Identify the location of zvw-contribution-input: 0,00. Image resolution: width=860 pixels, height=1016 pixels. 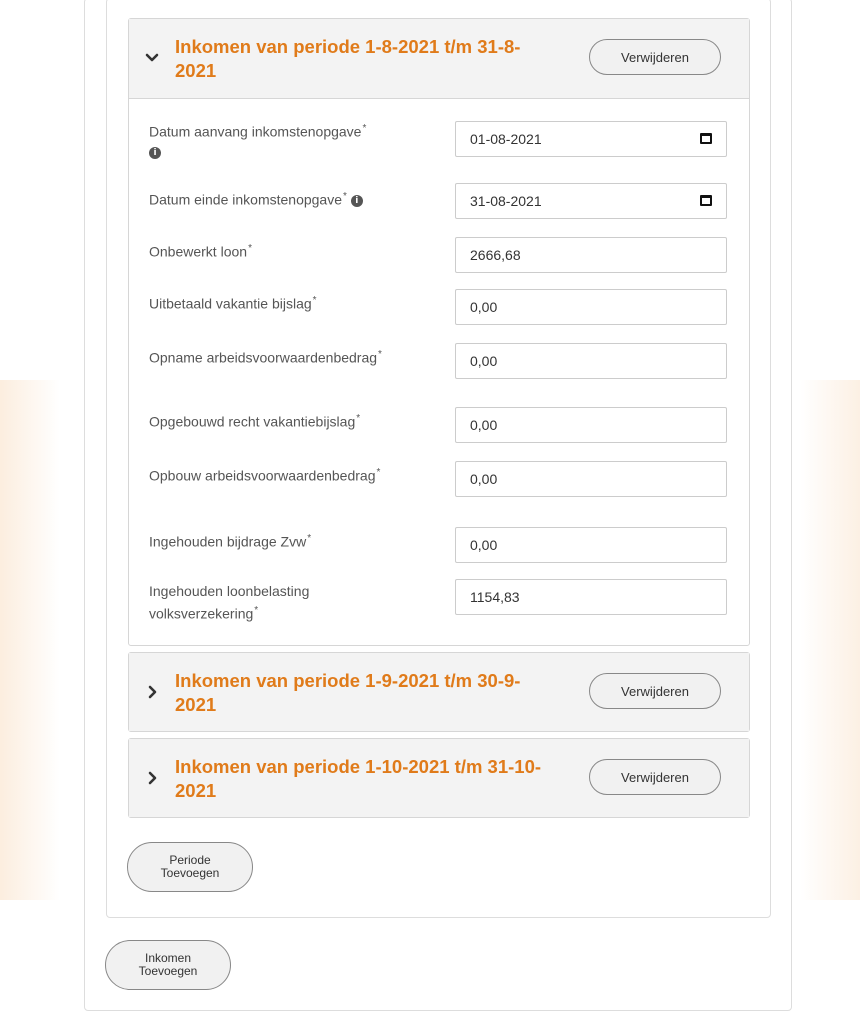
(591, 545).